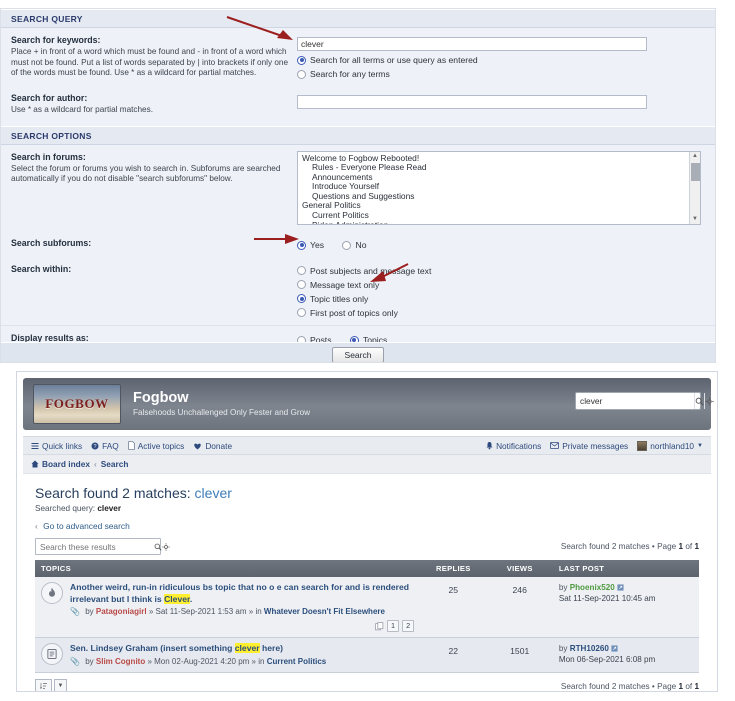 The width and height of the screenshot is (735, 701). I want to click on radio-within-message-text: Message text only, so click(501, 285).